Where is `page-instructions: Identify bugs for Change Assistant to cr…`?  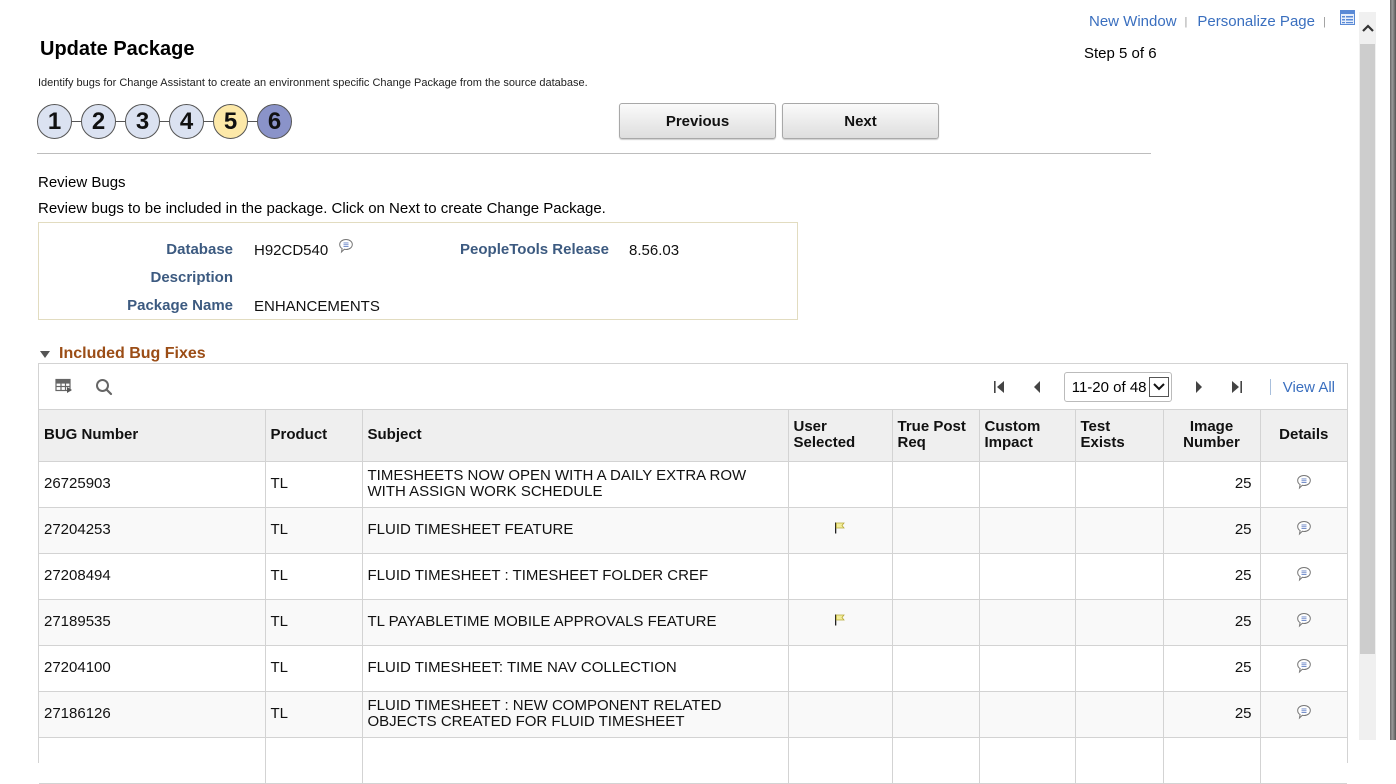
page-instructions: Identify bugs for Change Assistant to cr… is located at coordinates (313, 83).